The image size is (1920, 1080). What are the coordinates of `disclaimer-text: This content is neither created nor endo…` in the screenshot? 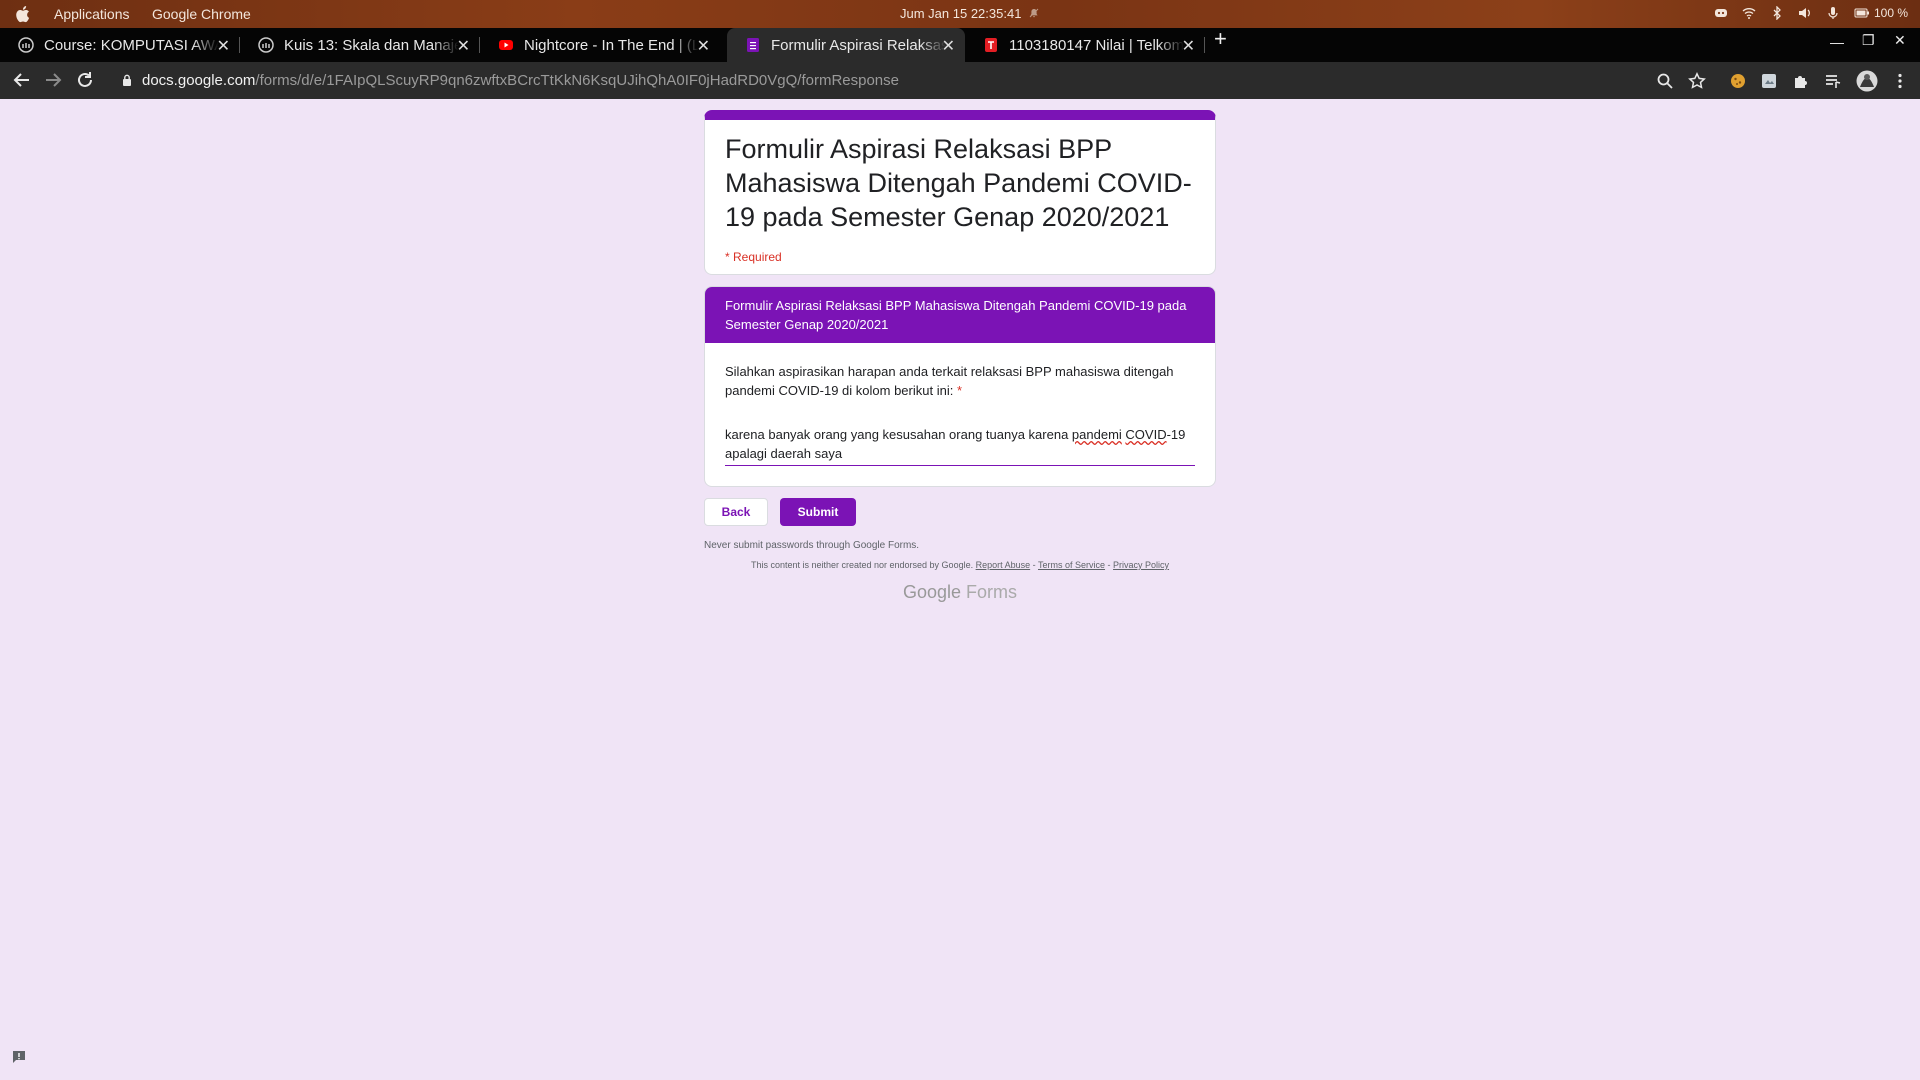 It's located at (862, 565).